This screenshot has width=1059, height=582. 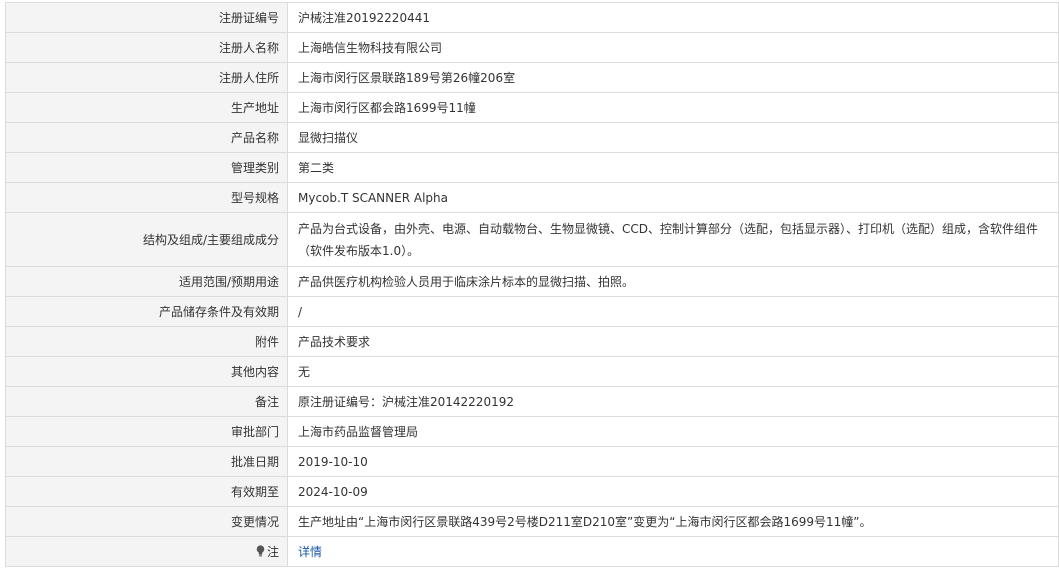 I want to click on table-row: 生产地址 上海市闵行区都会路1699号11幢, so click(x=532, y=107).